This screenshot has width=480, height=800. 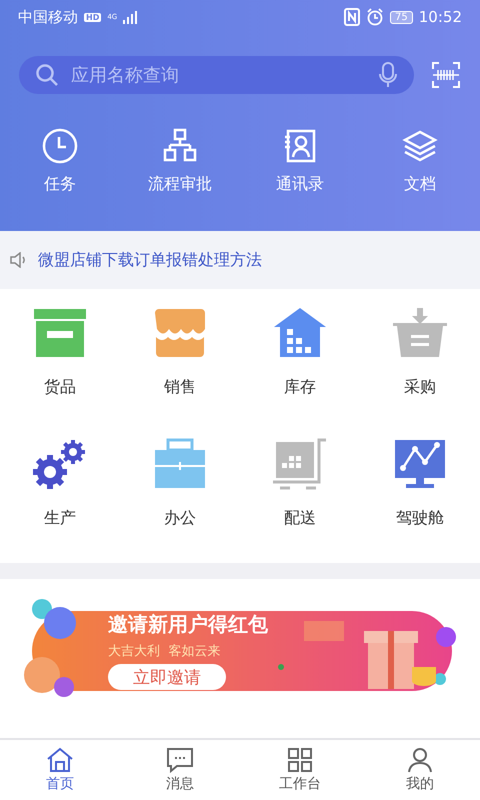 I want to click on tab-bar-item: 消息, so click(x=180, y=770).